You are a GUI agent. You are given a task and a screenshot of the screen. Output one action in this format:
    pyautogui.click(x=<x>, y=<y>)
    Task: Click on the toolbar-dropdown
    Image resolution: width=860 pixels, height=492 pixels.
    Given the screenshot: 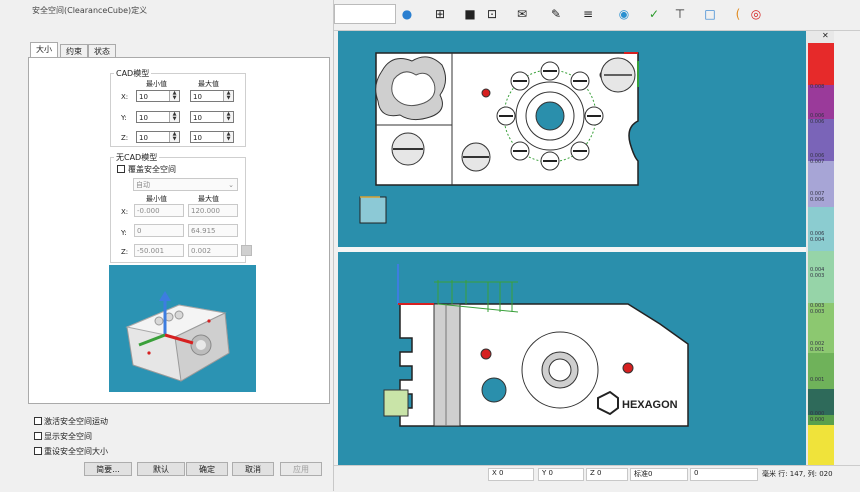 What is the action you would take?
    pyautogui.click(x=365, y=14)
    